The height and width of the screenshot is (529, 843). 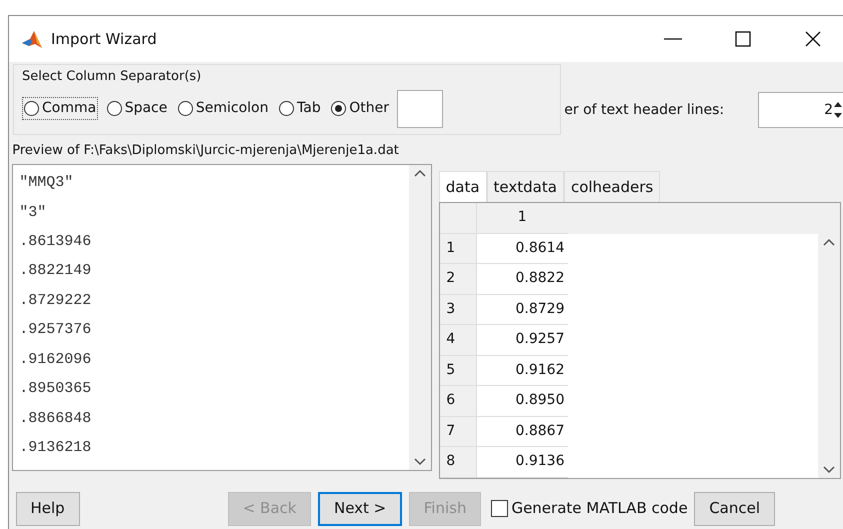 I want to click on preview-line: "MMQ3", so click(x=46, y=183).